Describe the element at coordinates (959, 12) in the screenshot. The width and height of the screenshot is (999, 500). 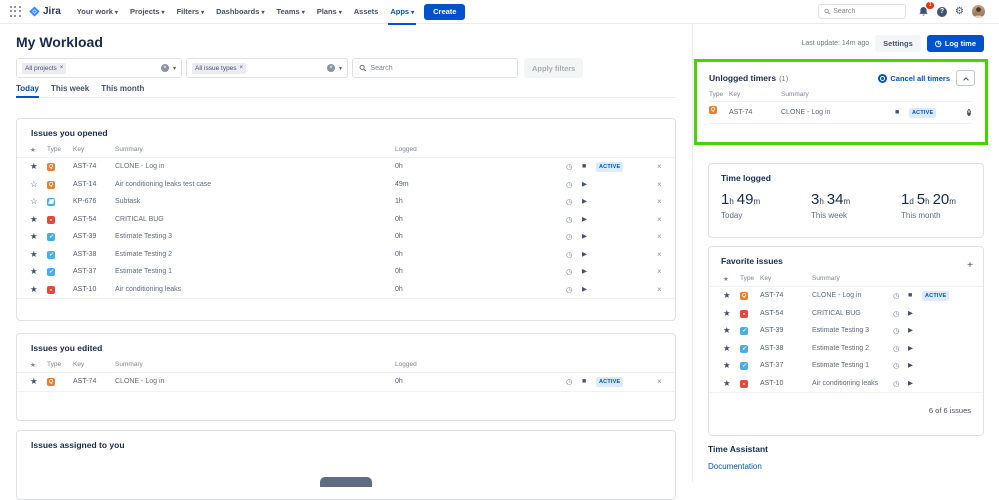
I see `settings-button-nav` at that location.